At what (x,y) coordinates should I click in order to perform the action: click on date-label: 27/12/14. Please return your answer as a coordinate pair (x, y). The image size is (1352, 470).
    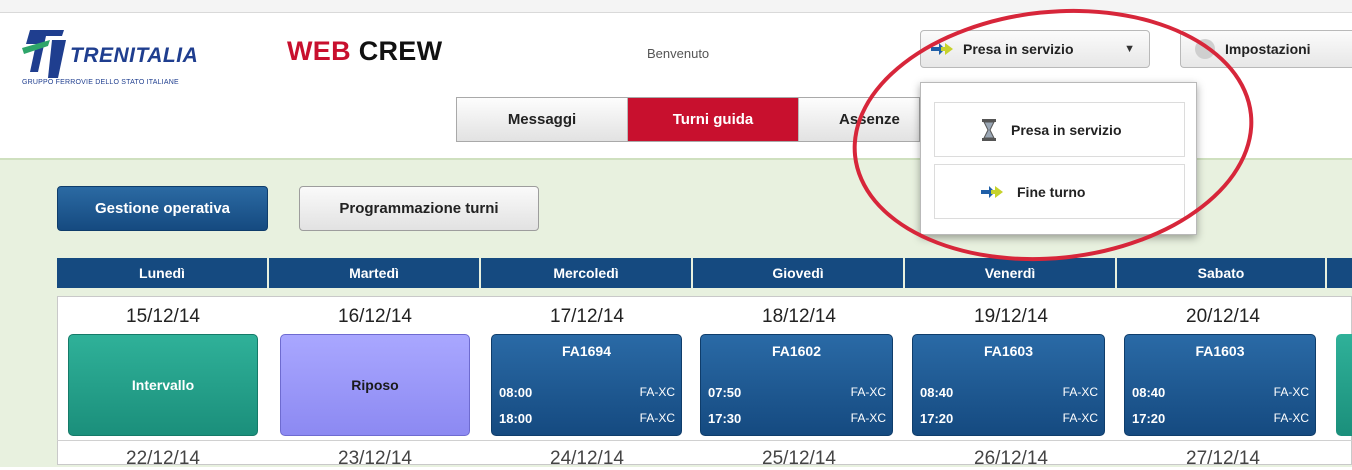
    Looking at the image, I should click on (1223, 458).